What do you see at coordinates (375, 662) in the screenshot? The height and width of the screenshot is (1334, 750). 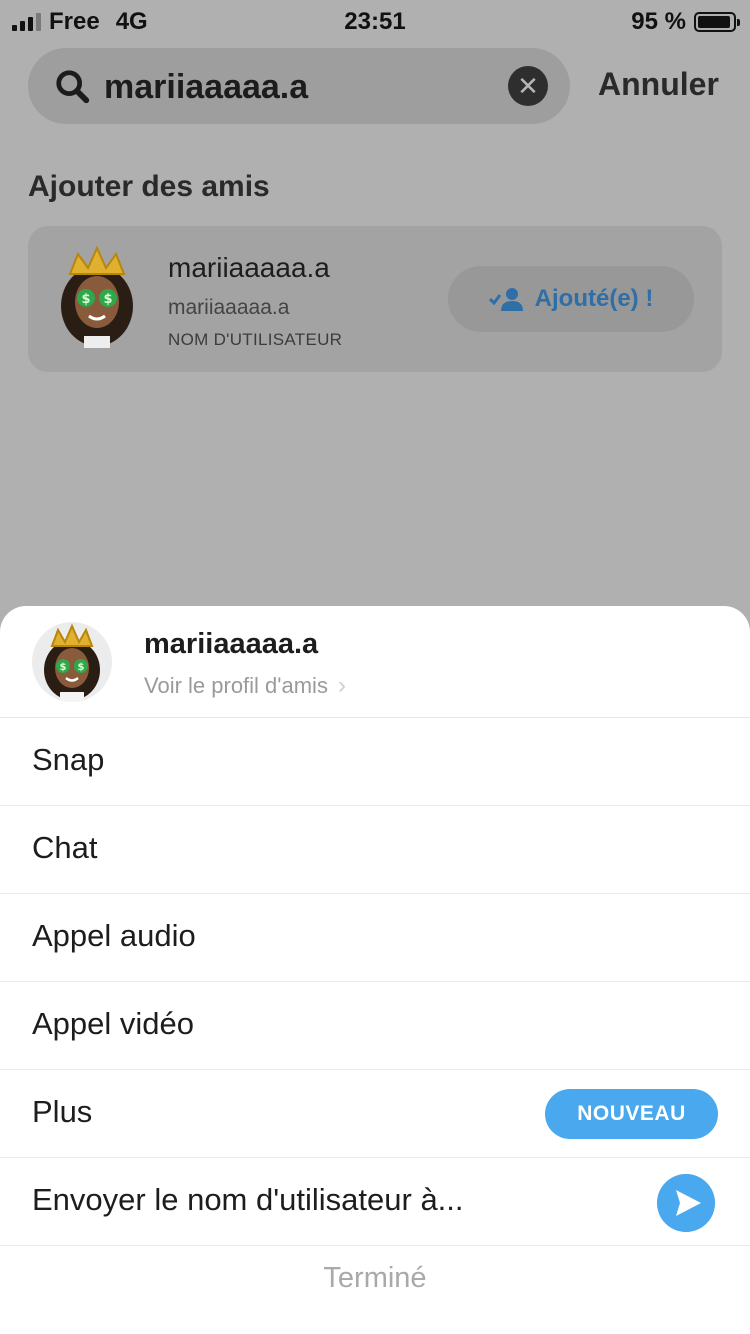 I see `sheet-header: $ $ mariiaaaaa.a Voir le profil d'amis ›` at bounding box center [375, 662].